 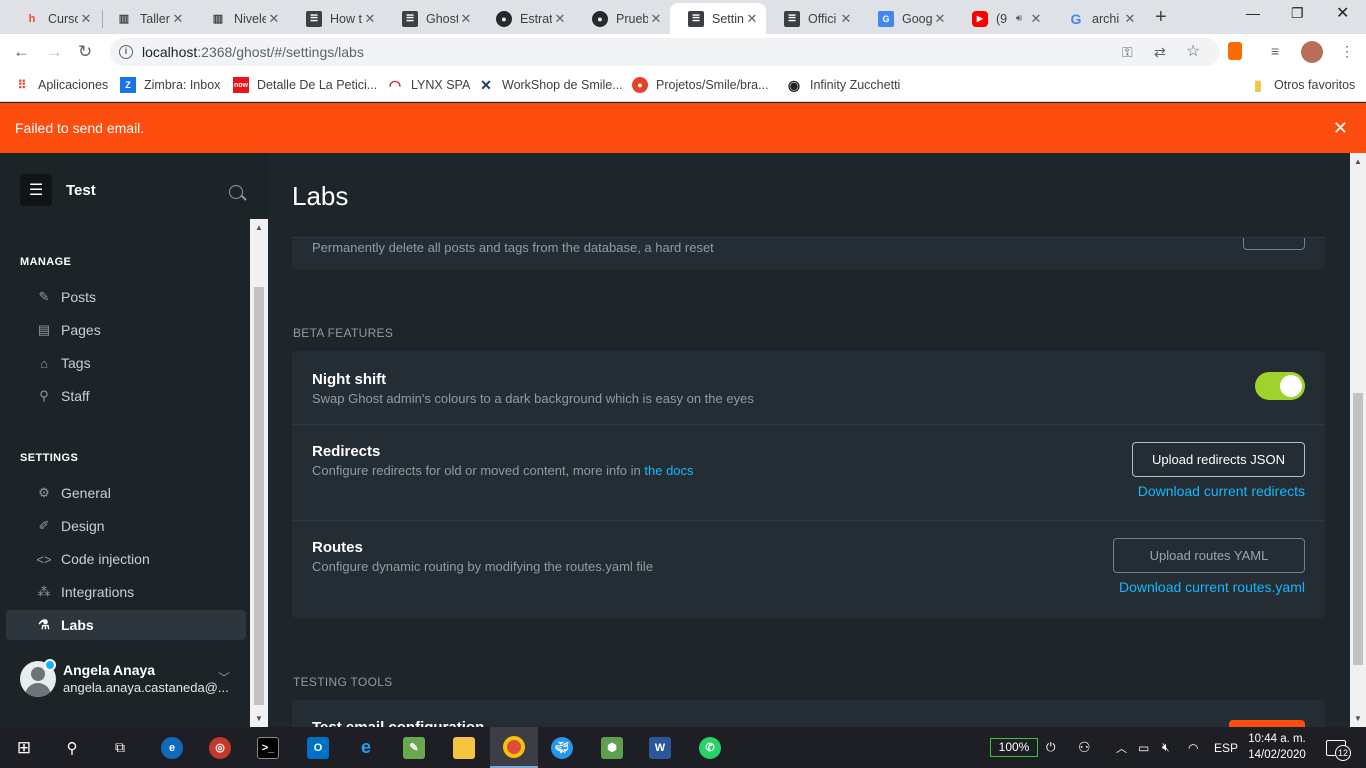 I want to click on close-alert-icon: ✕, so click(x=1340, y=128).